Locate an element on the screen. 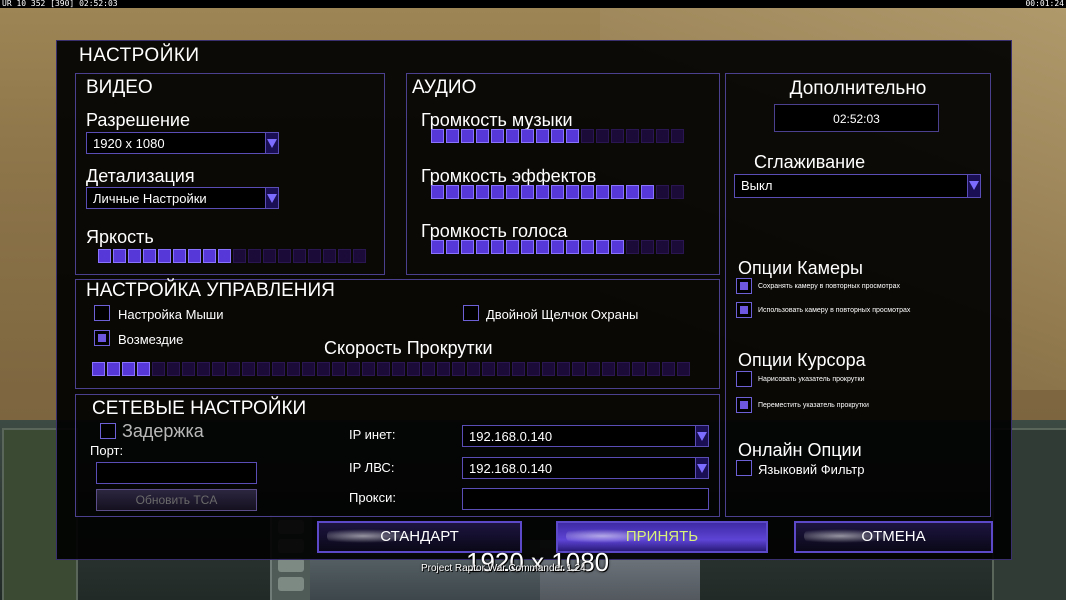 The width and height of the screenshot is (1066, 600). detail-dropdown: Личные Настройки is located at coordinates (182, 198).